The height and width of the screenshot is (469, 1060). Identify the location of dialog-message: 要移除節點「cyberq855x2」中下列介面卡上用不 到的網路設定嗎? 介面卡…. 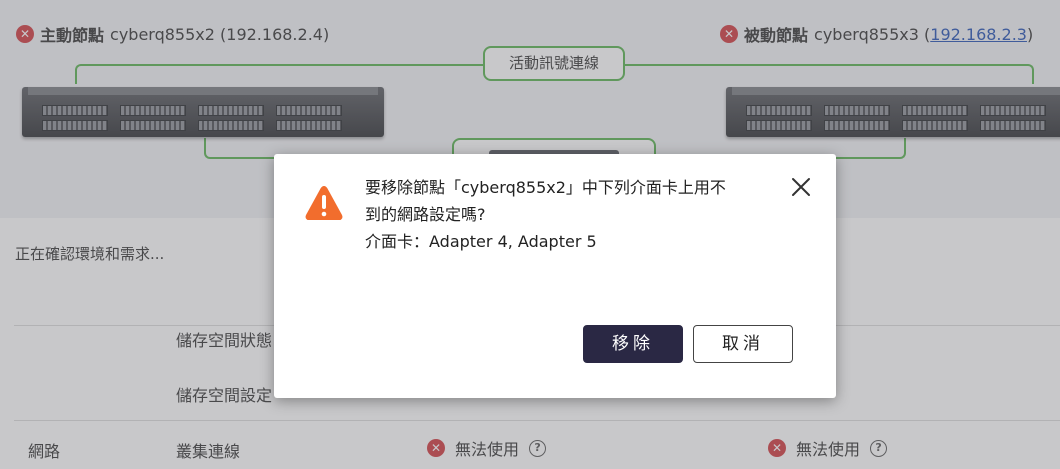
(565, 214).